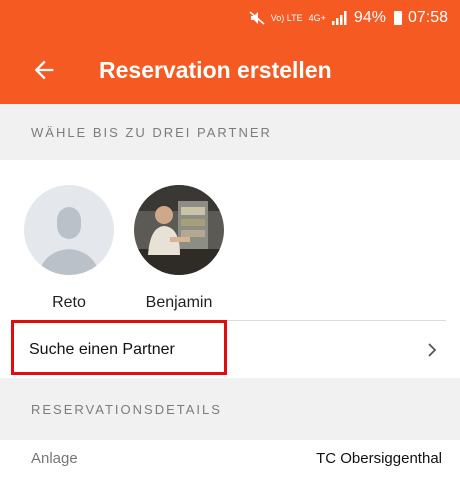 Image resolution: width=460 pixels, height=477 pixels. What do you see at coordinates (215, 69) in the screenshot?
I see `page-title: Reservation erstellen` at bounding box center [215, 69].